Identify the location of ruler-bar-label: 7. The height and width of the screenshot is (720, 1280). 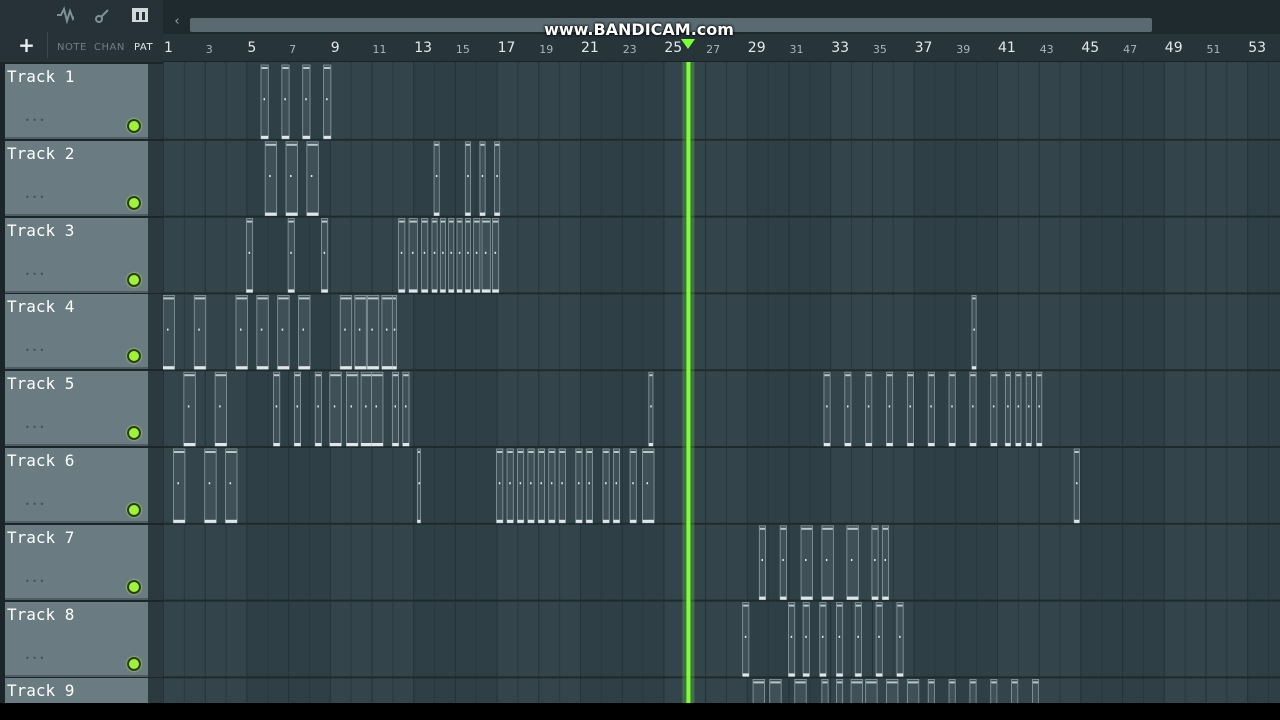
(293, 49).